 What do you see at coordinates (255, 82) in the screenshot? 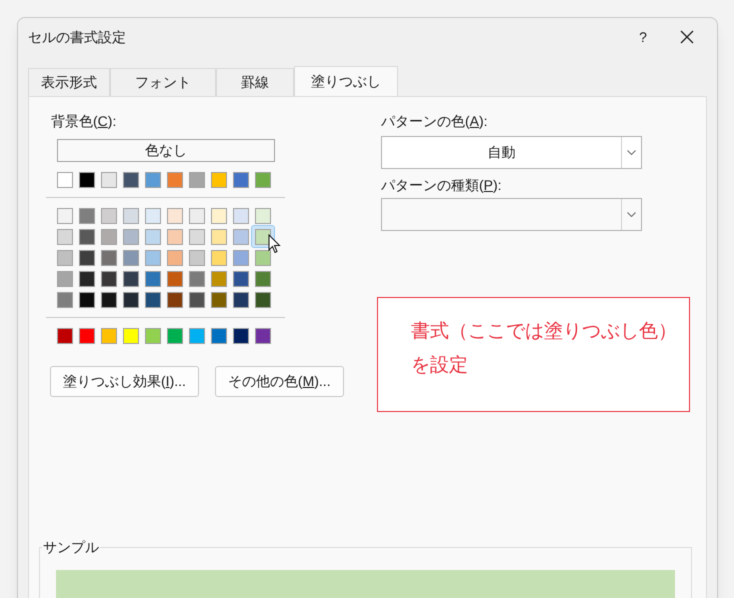
I see `tab: 罫線` at bounding box center [255, 82].